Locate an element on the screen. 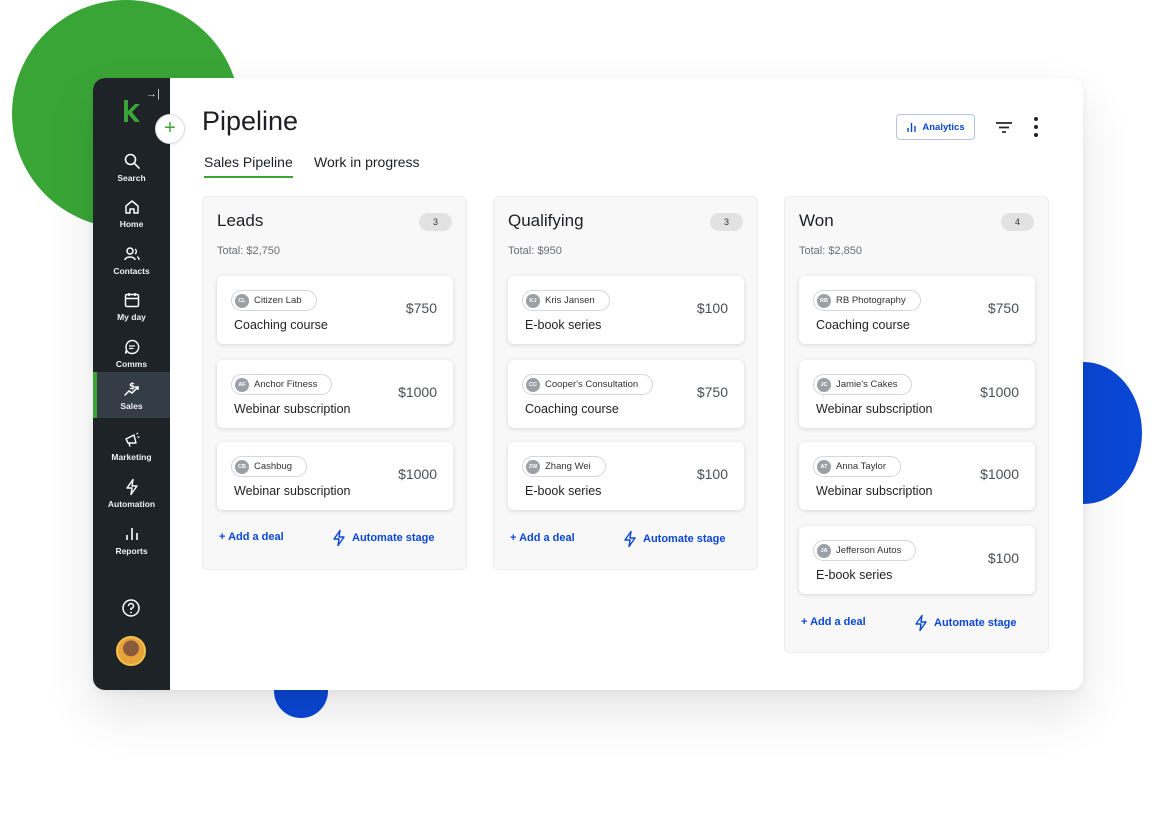 This screenshot has height=815, width=1176. sidebar-item-label: Home is located at coordinates (131, 223).